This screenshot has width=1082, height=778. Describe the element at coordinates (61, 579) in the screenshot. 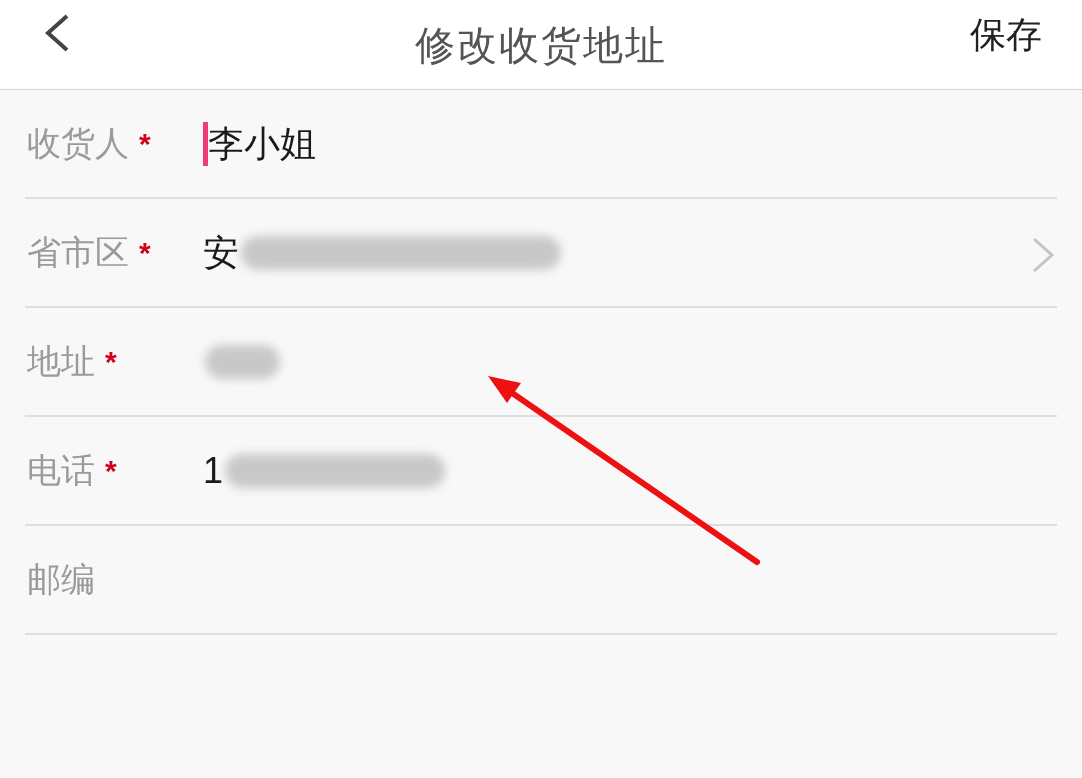

I see `field-label: 邮编` at that location.